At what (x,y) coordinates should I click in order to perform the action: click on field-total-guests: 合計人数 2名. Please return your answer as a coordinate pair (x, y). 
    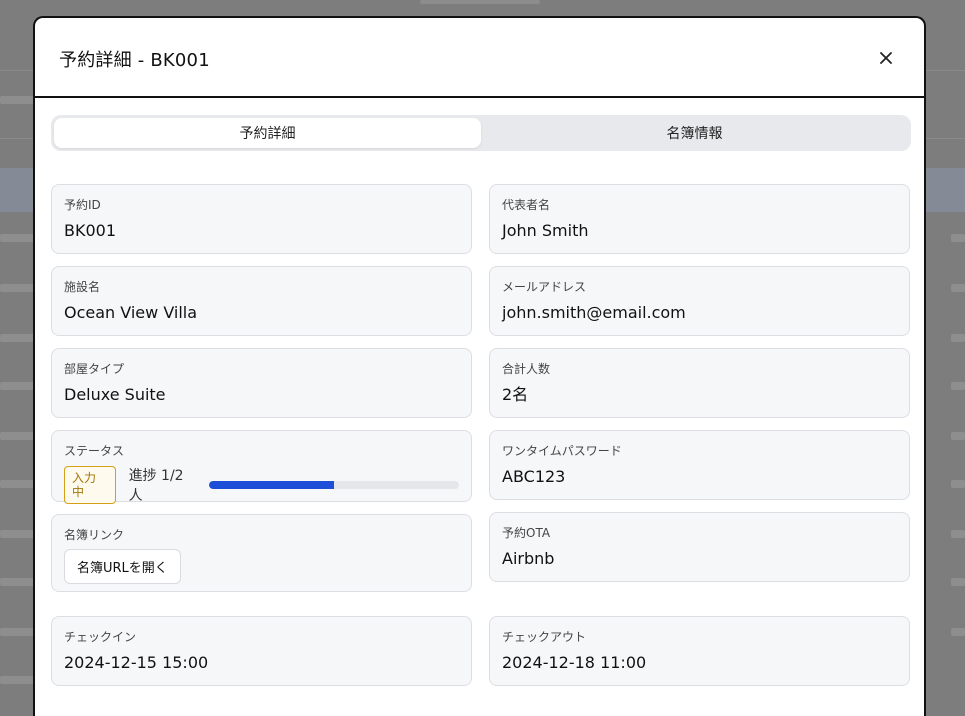
    Looking at the image, I should click on (699, 383).